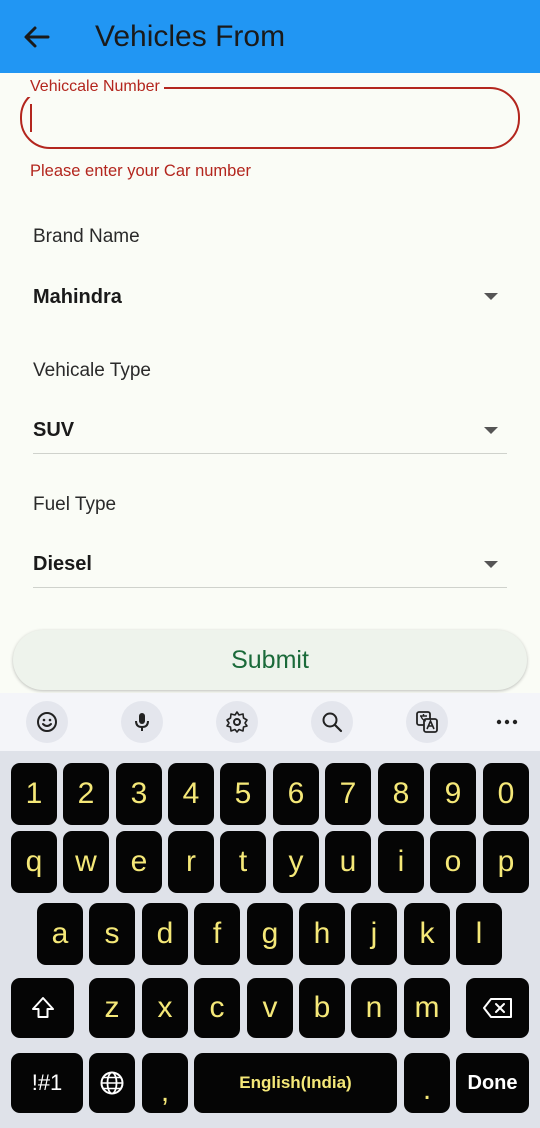  Describe the element at coordinates (322, 934) in the screenshot. I see `key-h: h` at that location.